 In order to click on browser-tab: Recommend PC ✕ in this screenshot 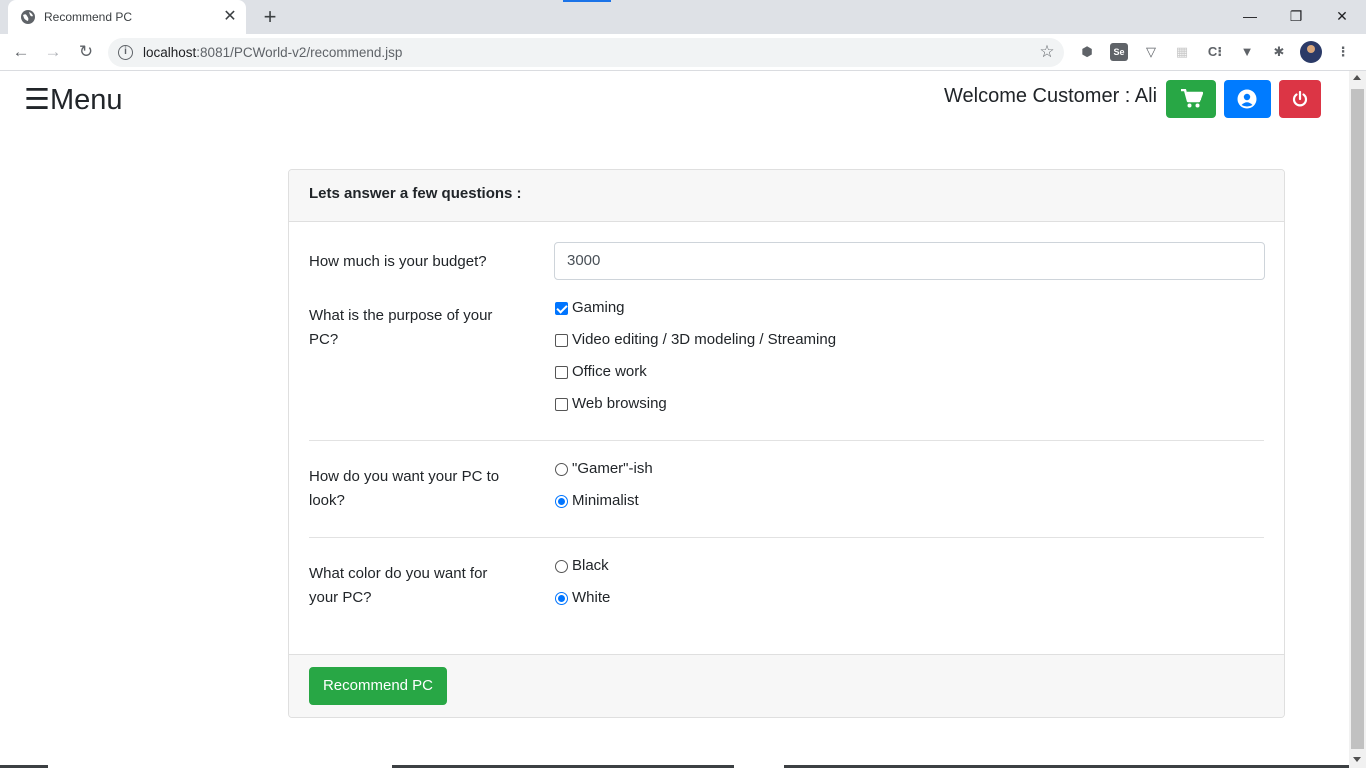, I will do `click(127, 17)`.